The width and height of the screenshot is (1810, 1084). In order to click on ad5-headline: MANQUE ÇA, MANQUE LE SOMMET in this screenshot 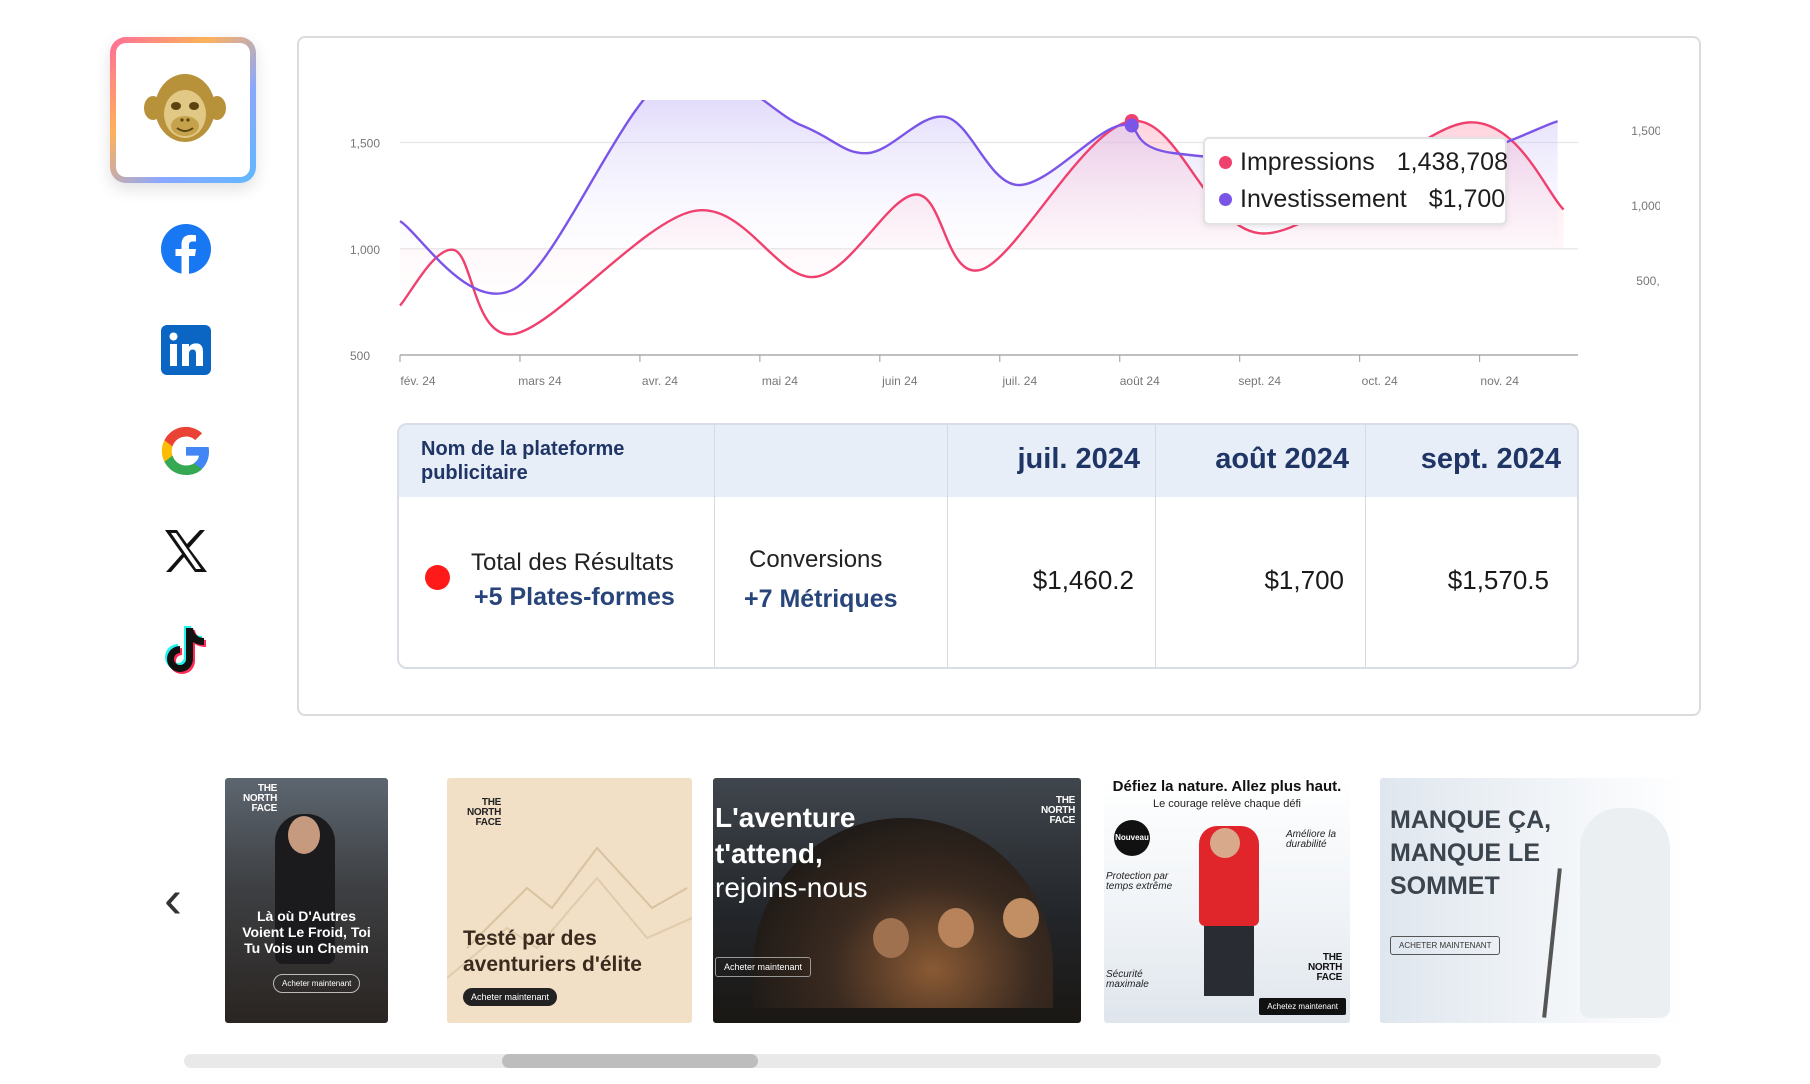, I will do `click(1471, 853)`.